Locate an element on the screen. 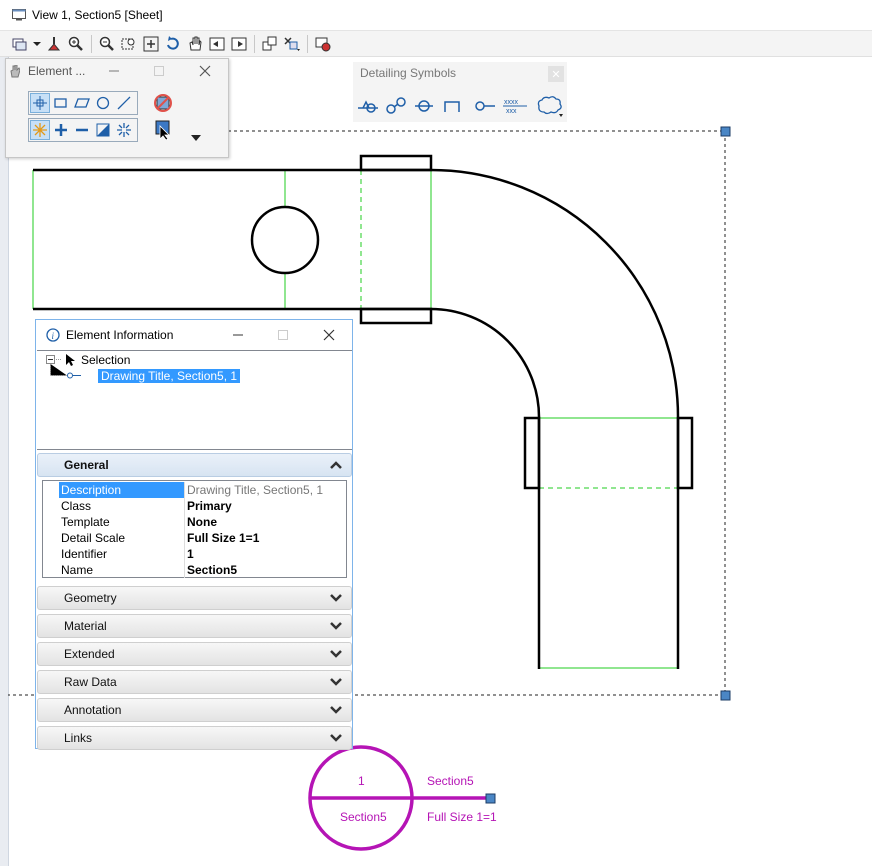 This screenshot has width=872, height=866. close-icon: ✕ is located at coordinates (556, 74).